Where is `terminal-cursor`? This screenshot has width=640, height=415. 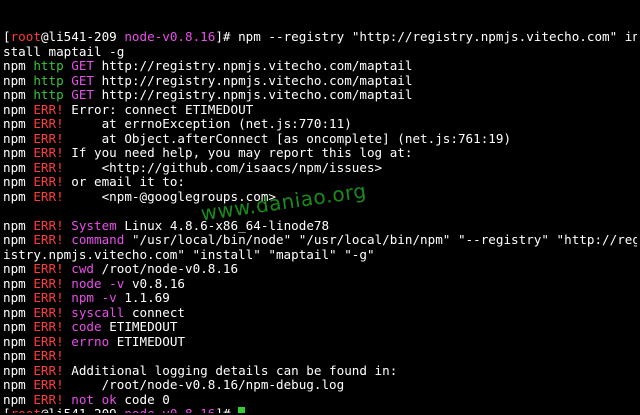
terminal-cursor is located at coordinates (242, 410).